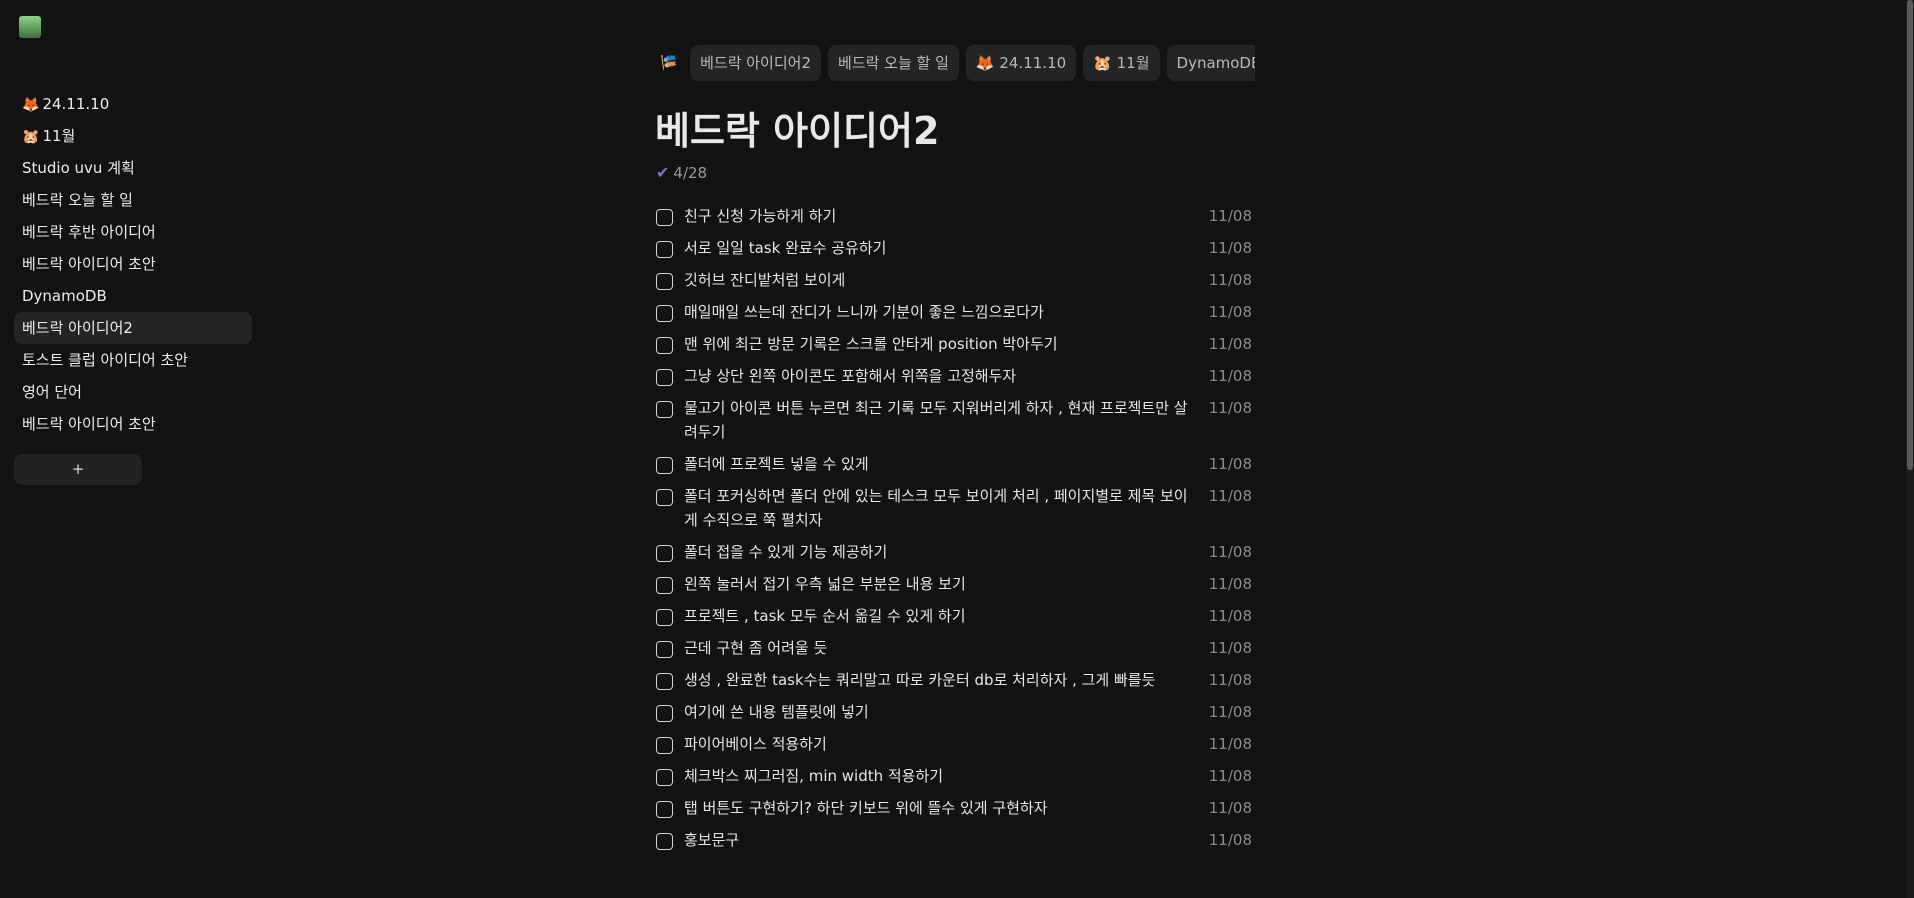  Describe the element at coordinates (1121, 63) in the screenshot. I see `recent-tab: 🐹 11월` at that location.